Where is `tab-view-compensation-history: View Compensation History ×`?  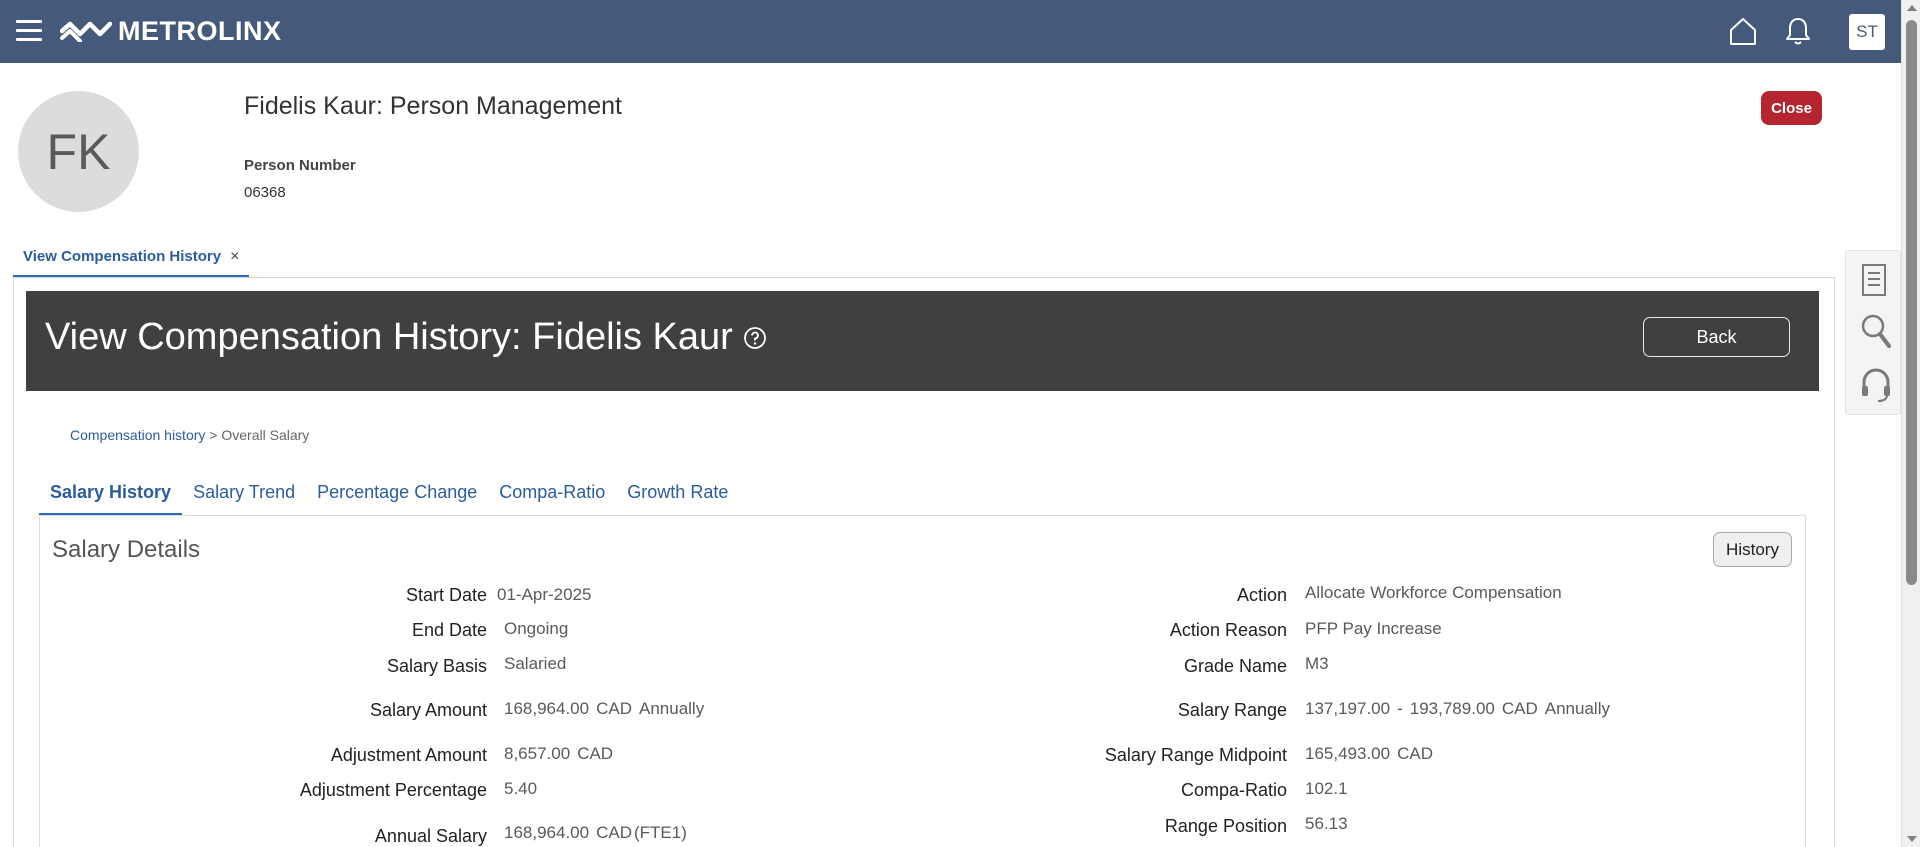
tab-view-compensation-history: View Compensation History × is located at coordinates (131, 258).